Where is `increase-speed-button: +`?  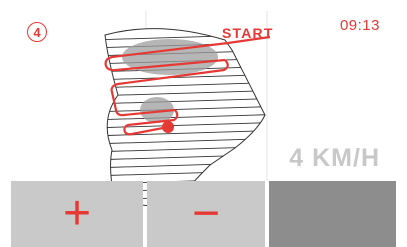
increase-speed-button: + is located at coordinates (77, 214).